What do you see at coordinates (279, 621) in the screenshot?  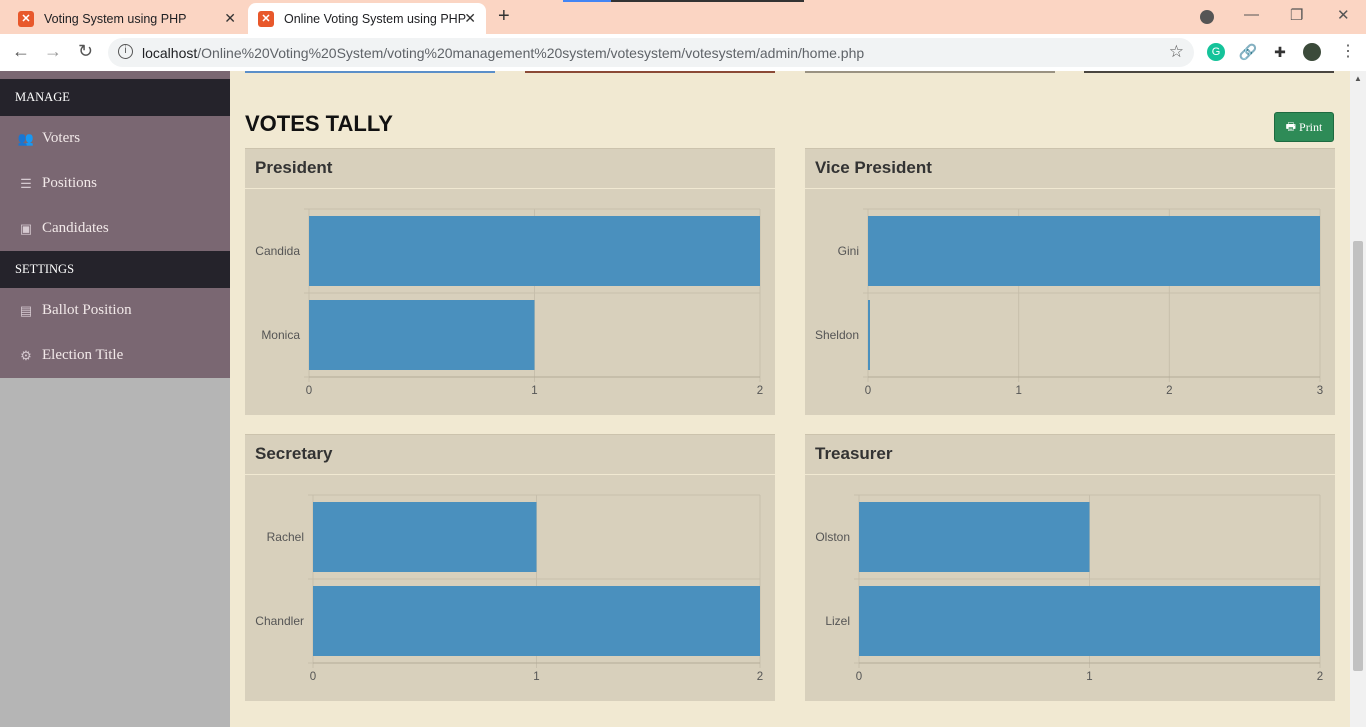 I see `category-label: Chandler` at bounding box center [279, 621].